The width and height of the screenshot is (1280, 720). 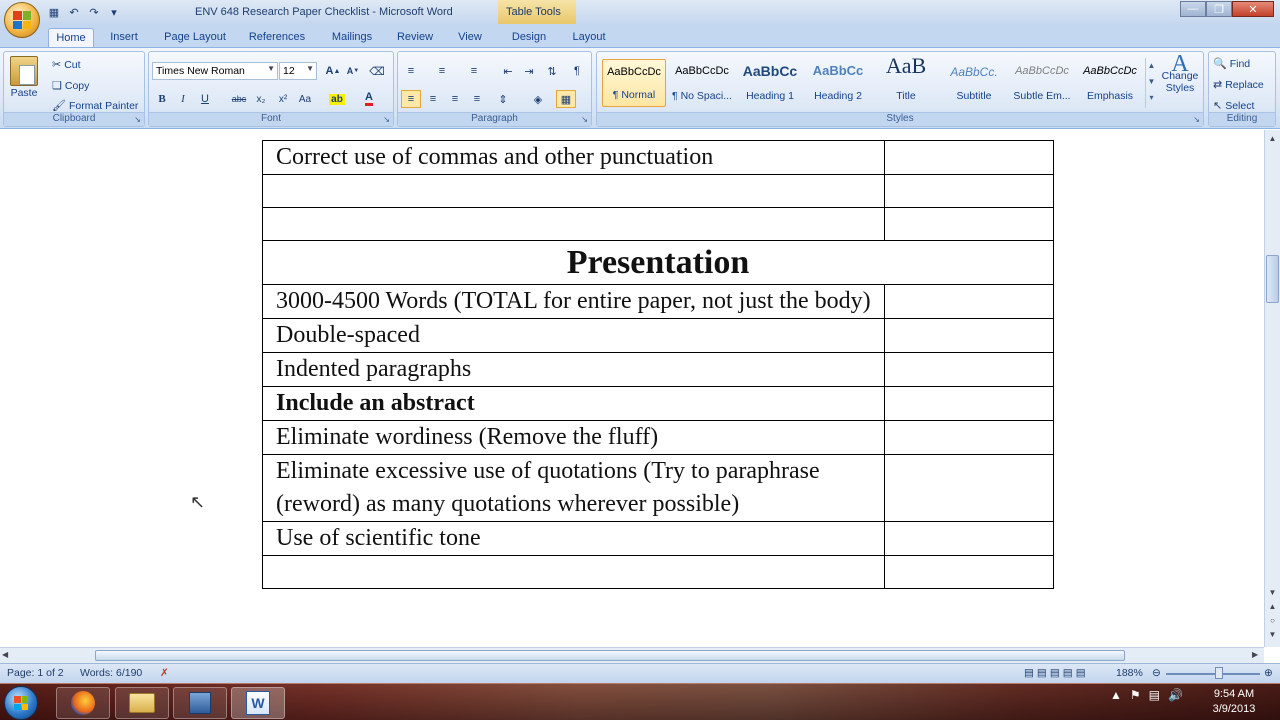 I want to click on tab-layout: Layout, so click(x=589, y=38).